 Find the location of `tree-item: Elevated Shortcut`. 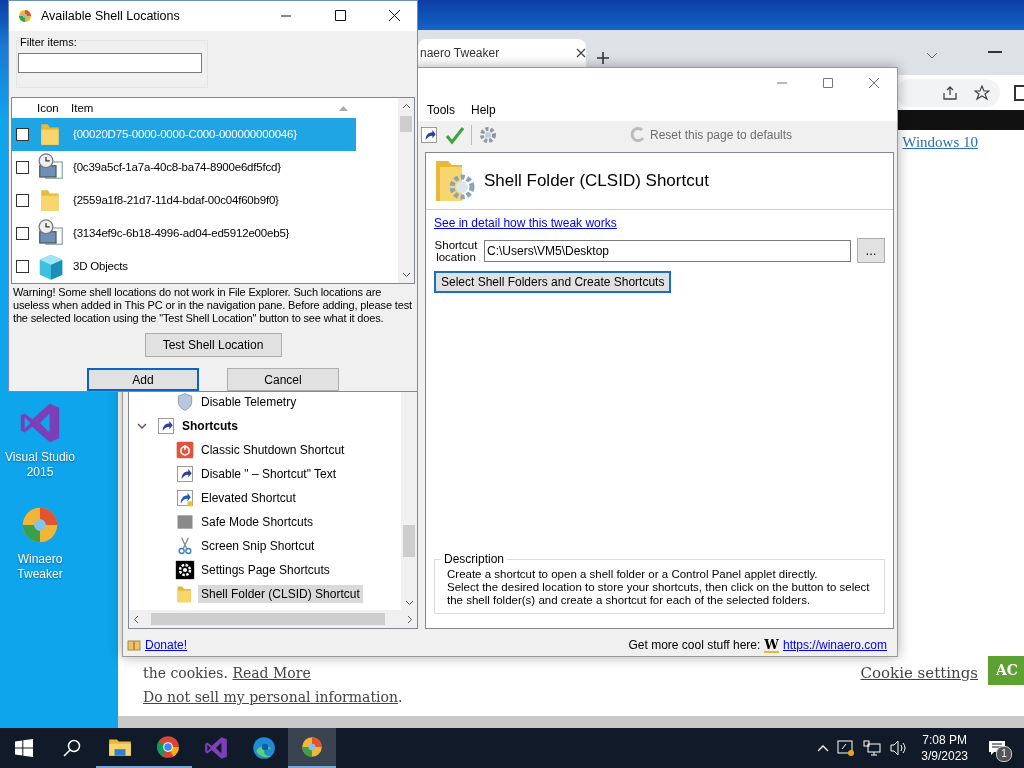

tree-item: Elevated Shortcut is located at coordinates (248, 498).